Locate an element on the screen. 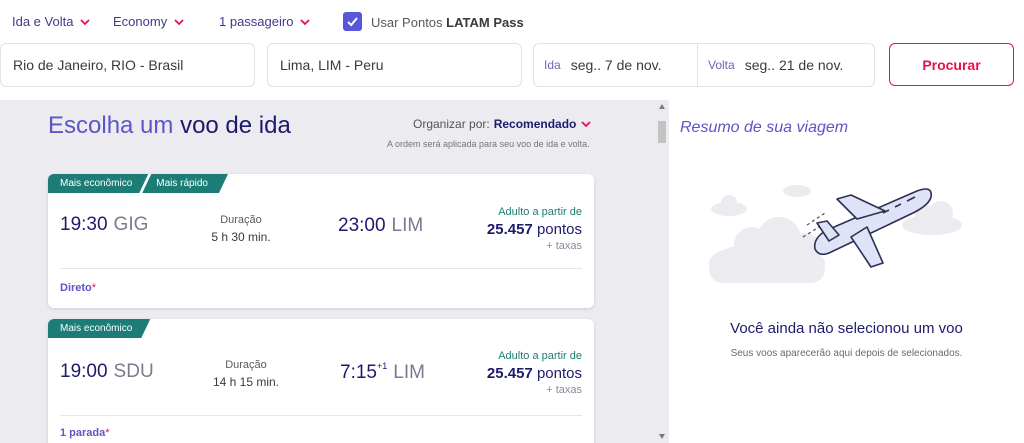 The image size is (1024, 443). flight-tags: Mais econômico Mais rápido is located at coordinates (138, 183).